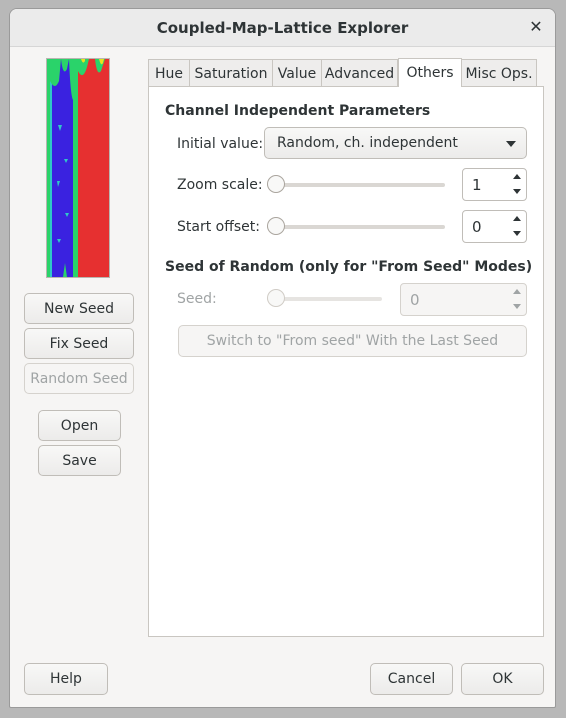 Image resolution: width=566 pixels, height=718 pixels. I want to click on zoom-scale-label: Zoom scale:, so click(220, 185).